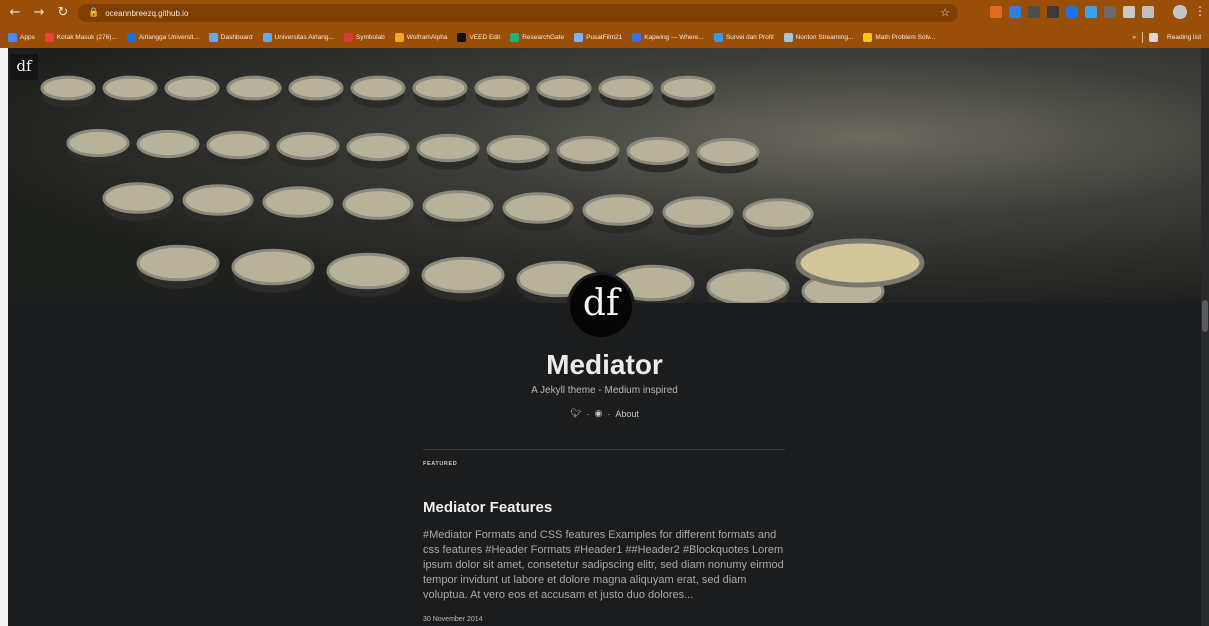  Describe the element at coordinates (945, 12) in the screenshot. I see `bookmark-star-icon: ☆` at that location.